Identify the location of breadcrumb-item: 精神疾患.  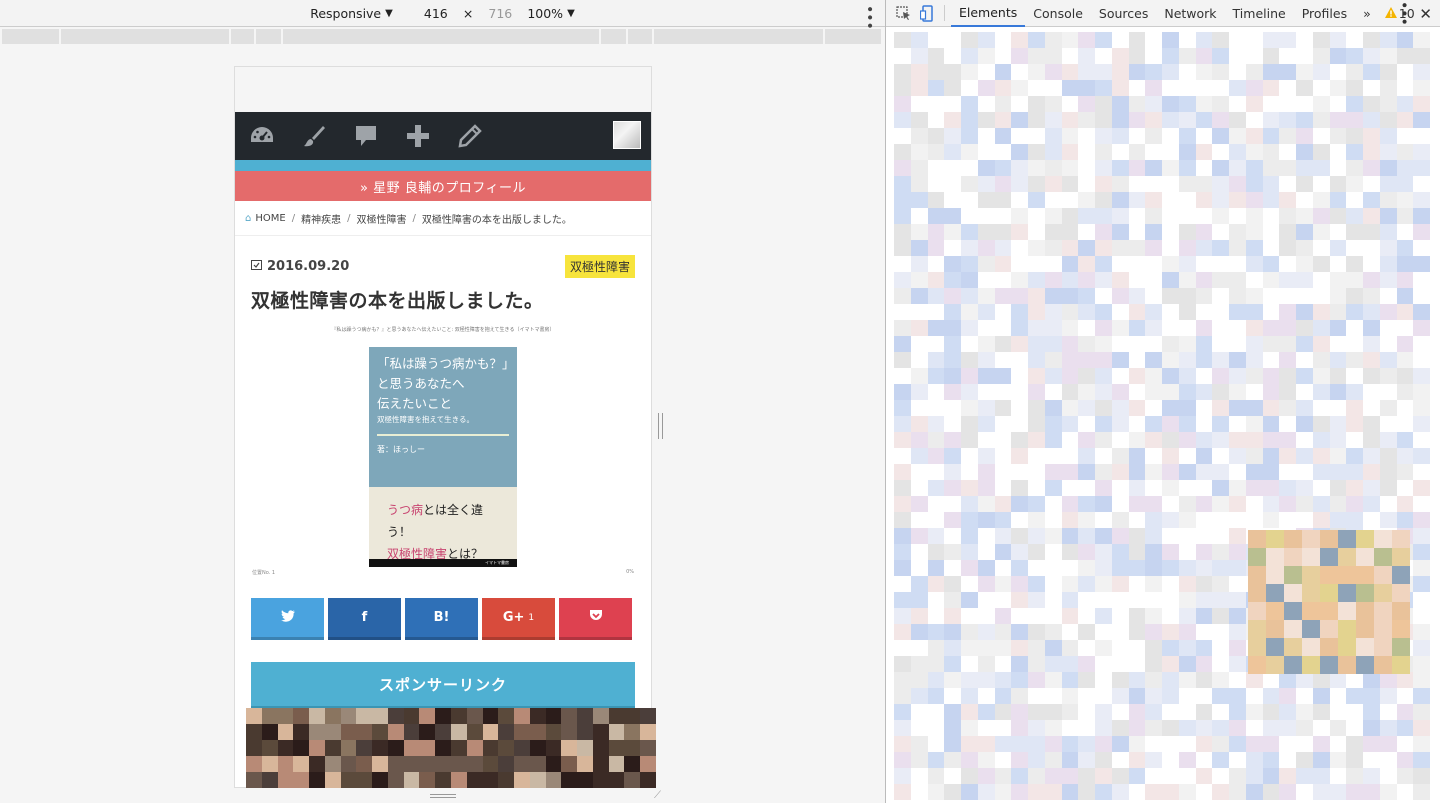
(321, 218).